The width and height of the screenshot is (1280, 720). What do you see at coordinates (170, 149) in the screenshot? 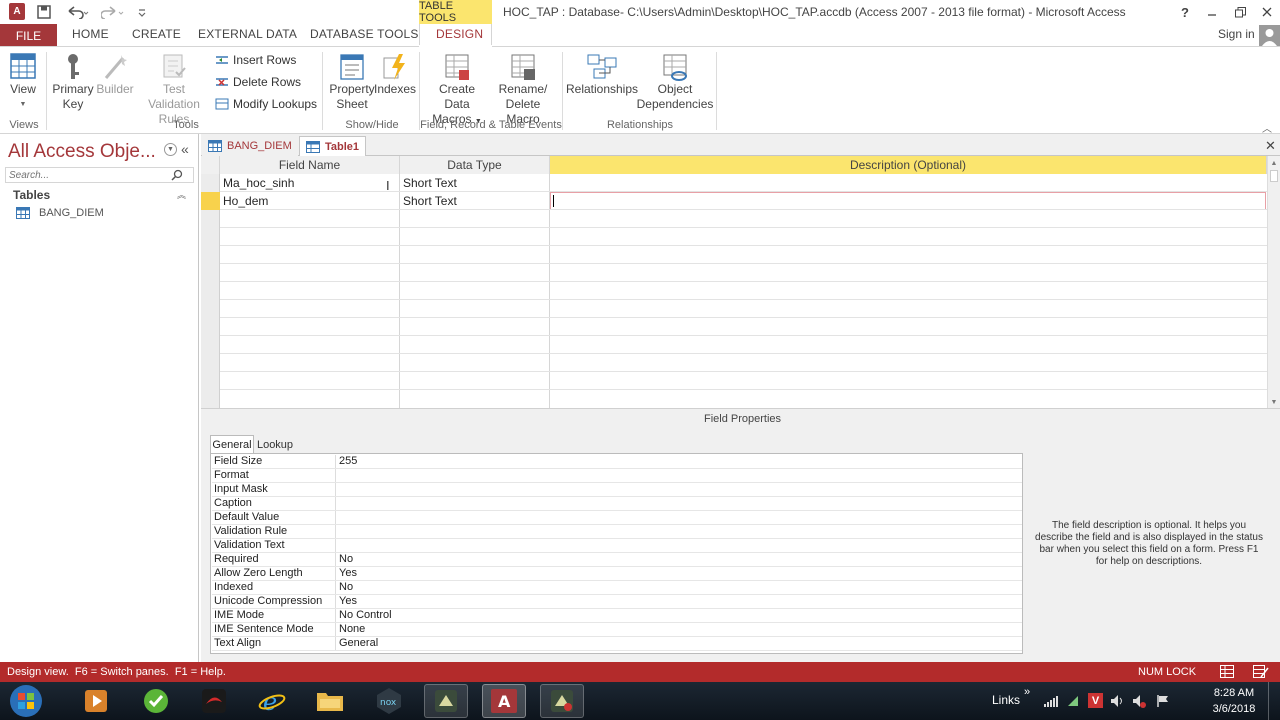
I see `nav-menu-dropdown-icon: ▼` at bounding box center [170, 149].